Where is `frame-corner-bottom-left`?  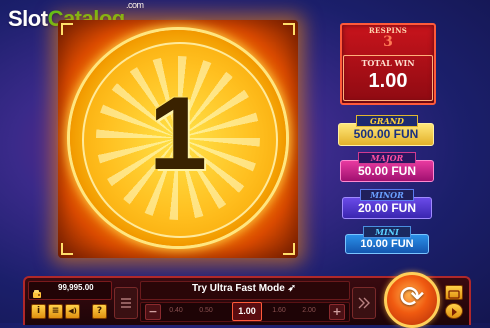
frame-corner-bottom-left is located at coordinates (67, 249).